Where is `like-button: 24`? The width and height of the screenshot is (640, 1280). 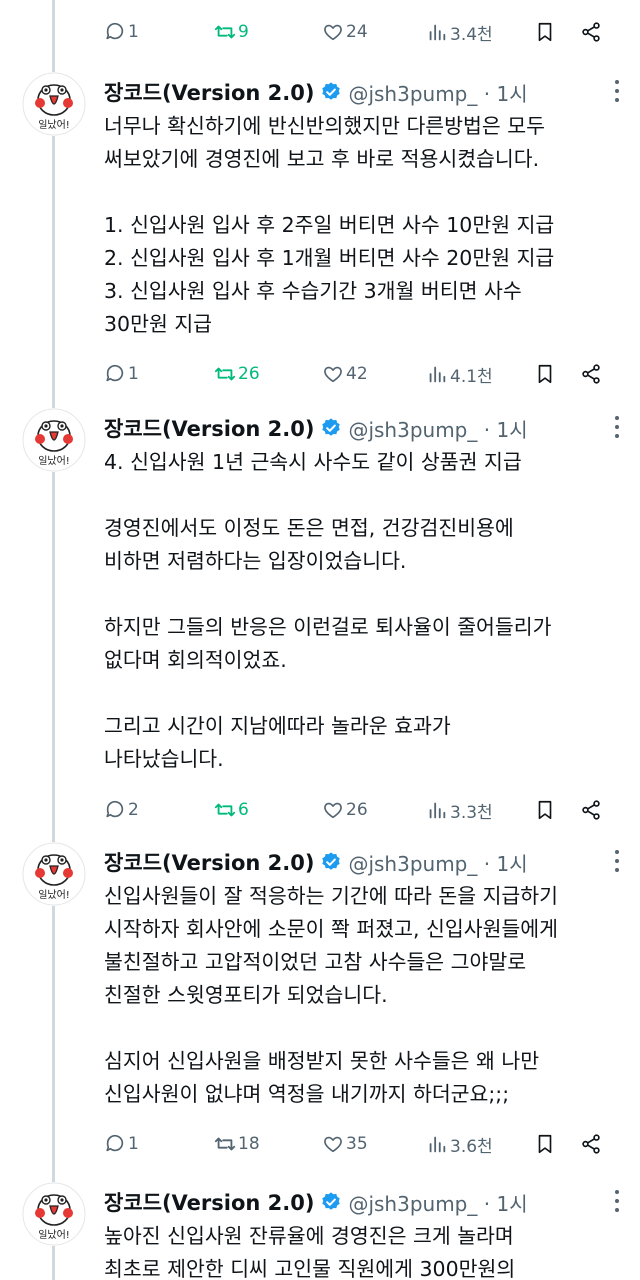
like-button: 24 is located at coordinates (374, 32).